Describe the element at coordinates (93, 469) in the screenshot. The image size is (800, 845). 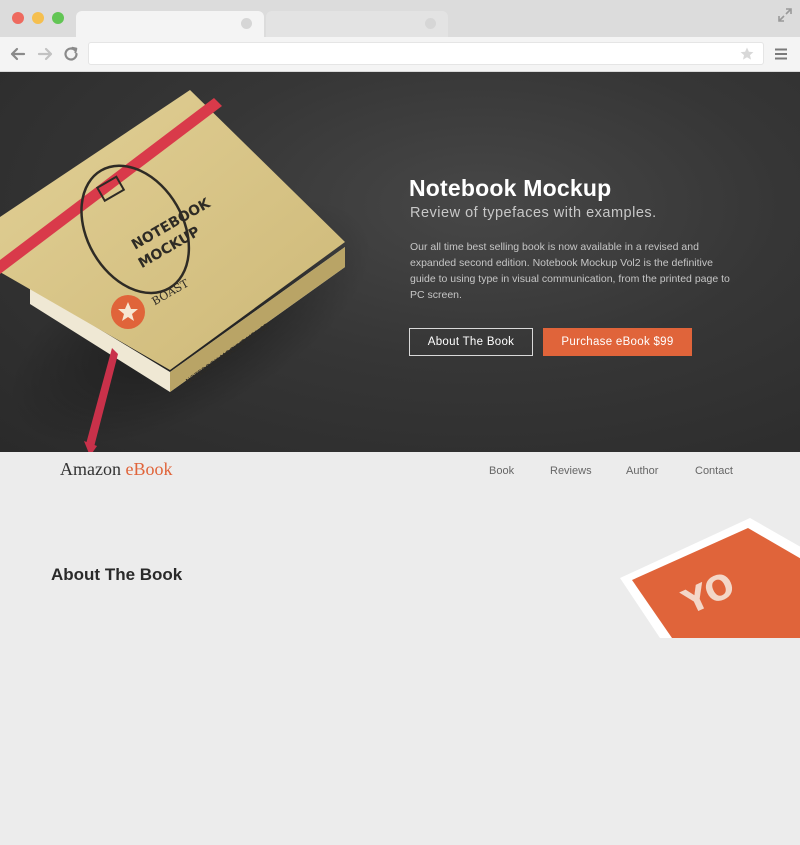
I see `logo-text: Amazon` at that location.